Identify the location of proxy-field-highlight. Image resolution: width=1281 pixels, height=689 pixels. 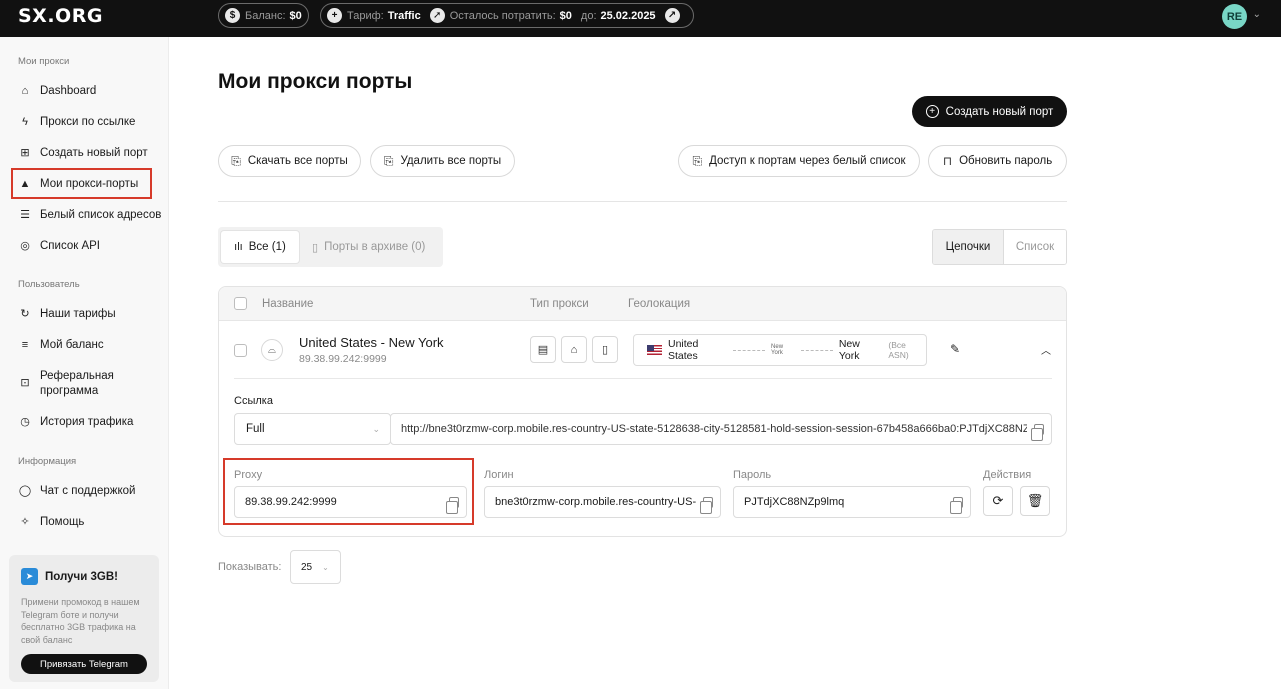
(348, 491).